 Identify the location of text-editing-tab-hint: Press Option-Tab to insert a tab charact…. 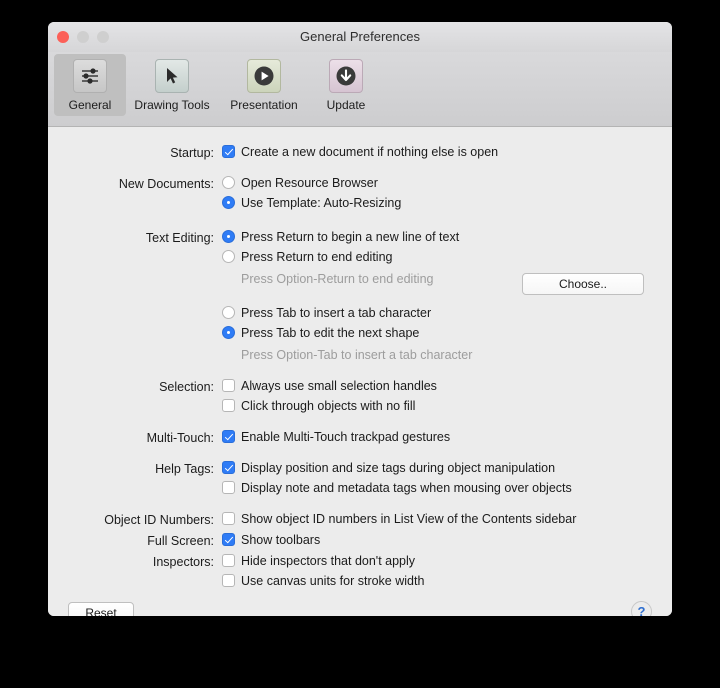
(357, 355).